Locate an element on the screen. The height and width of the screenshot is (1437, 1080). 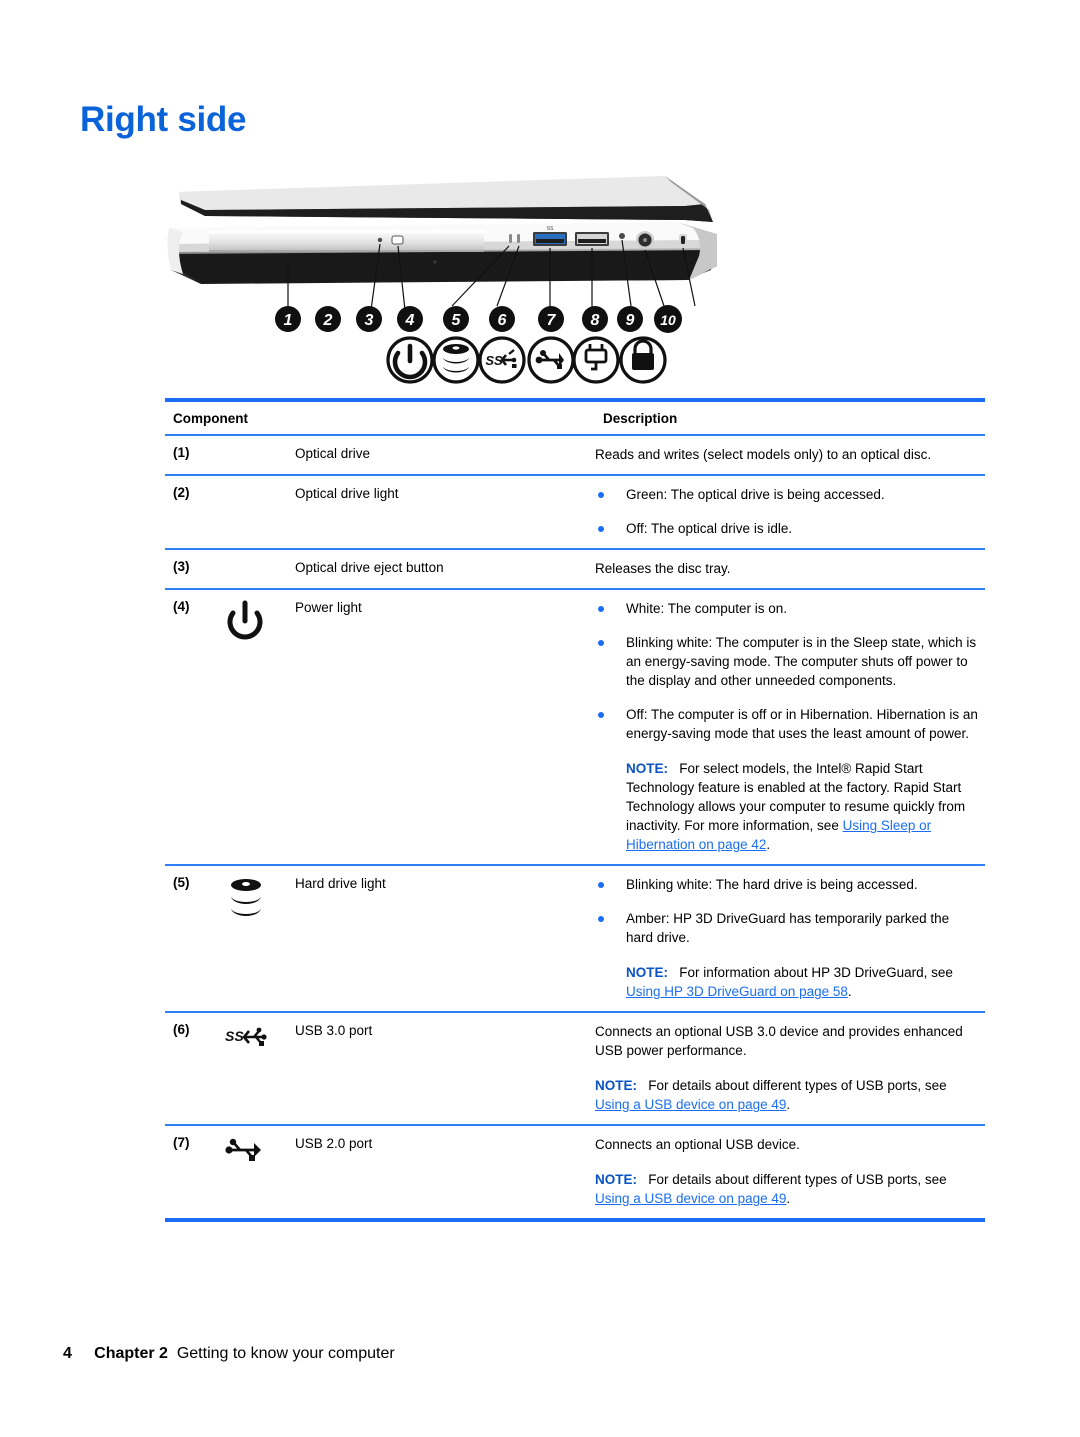
row-number: (6) is located at coordinates (181, 1029).